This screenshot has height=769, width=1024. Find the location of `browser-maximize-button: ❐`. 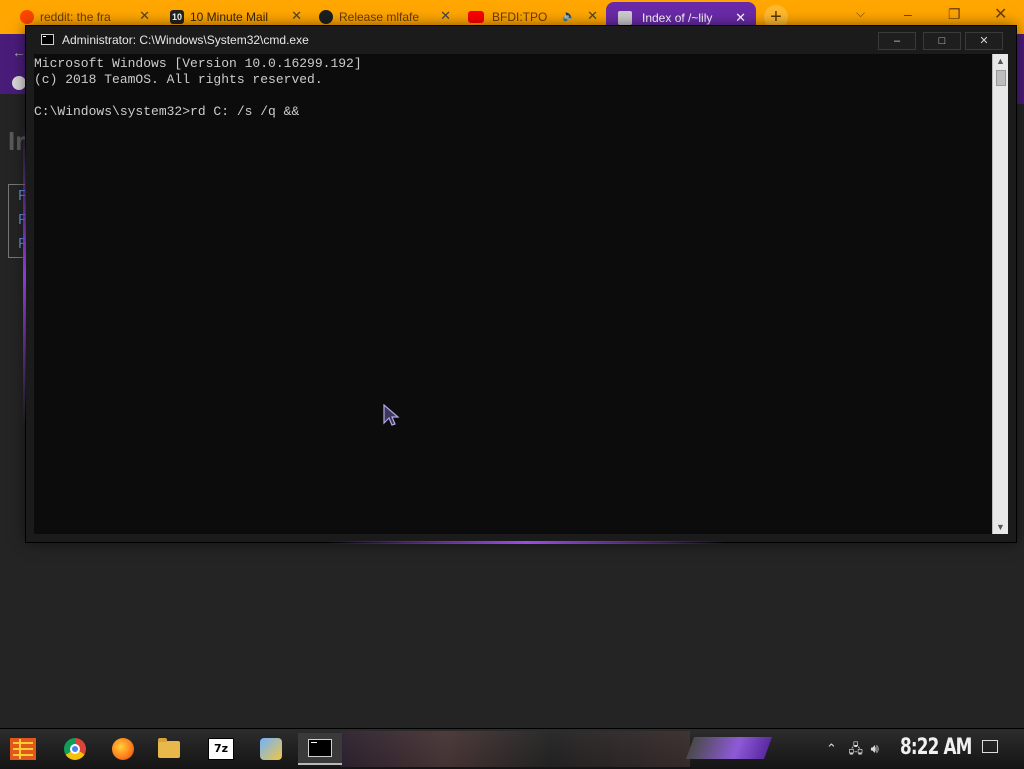

browser-maximize-button: ❐ is located at coordinates (954, 14).